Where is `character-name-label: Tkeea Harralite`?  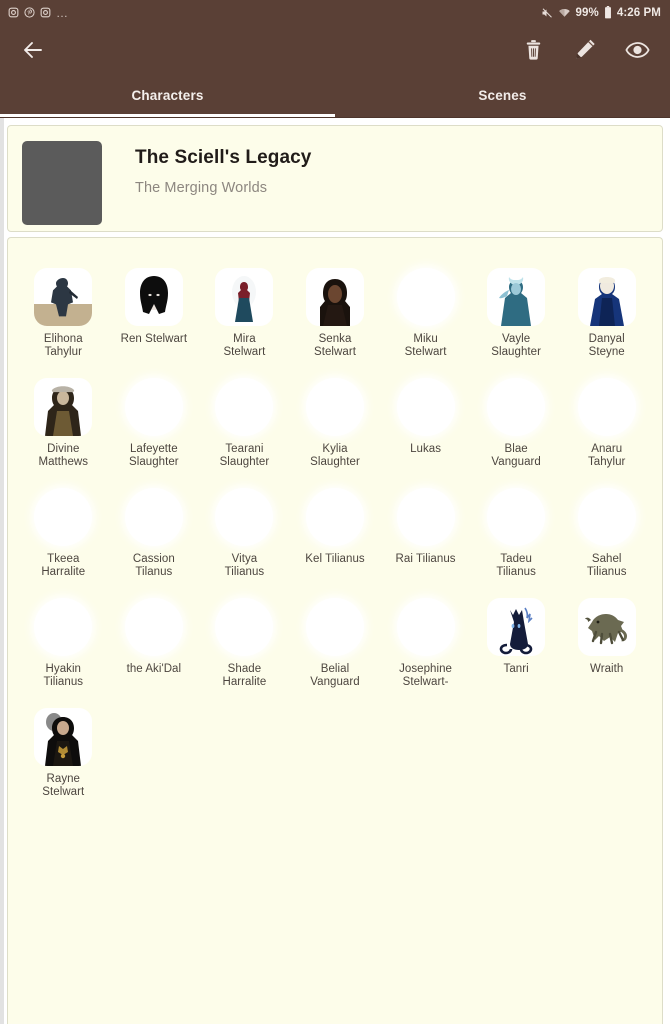
character-name-label: Tkeea Harralite is located at coordinates (63, 565).